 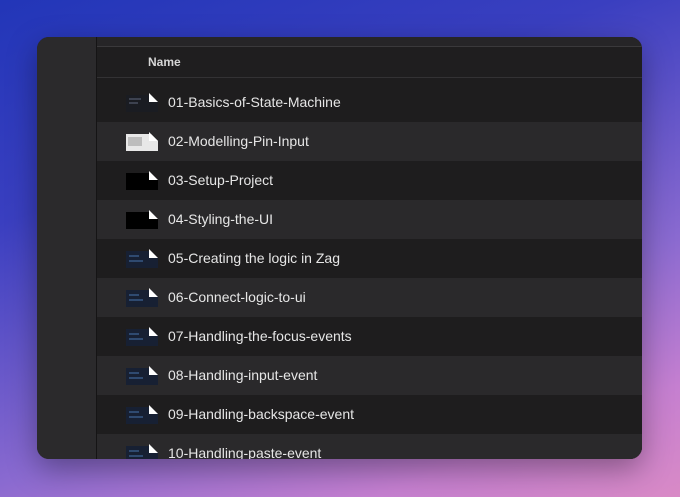 I want to click on file-name: 09-Handling-backspace-event, so click(x=261, y=414).